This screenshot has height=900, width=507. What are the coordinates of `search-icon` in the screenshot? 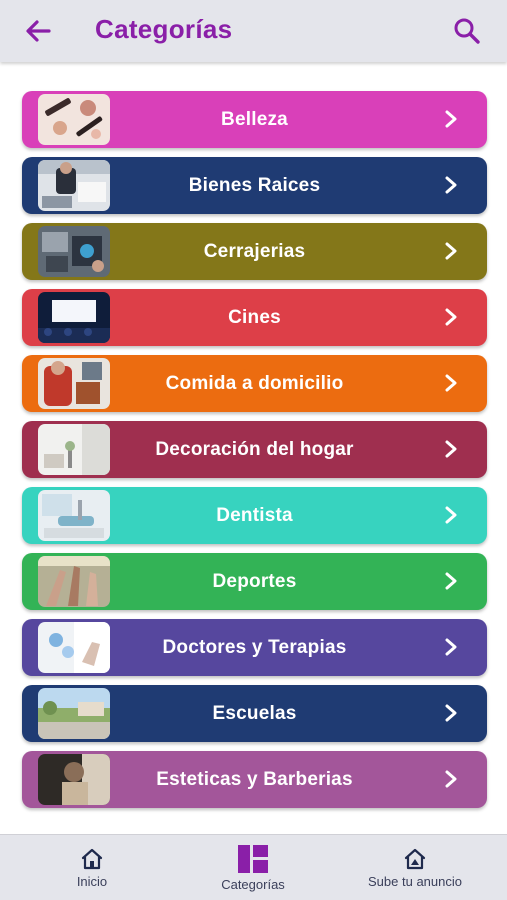 It's located at (467, 31).